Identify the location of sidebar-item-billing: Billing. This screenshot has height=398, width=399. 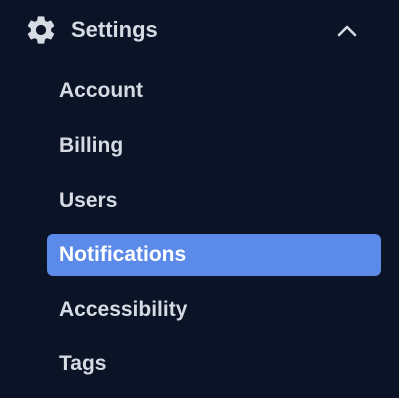
(214, 146).